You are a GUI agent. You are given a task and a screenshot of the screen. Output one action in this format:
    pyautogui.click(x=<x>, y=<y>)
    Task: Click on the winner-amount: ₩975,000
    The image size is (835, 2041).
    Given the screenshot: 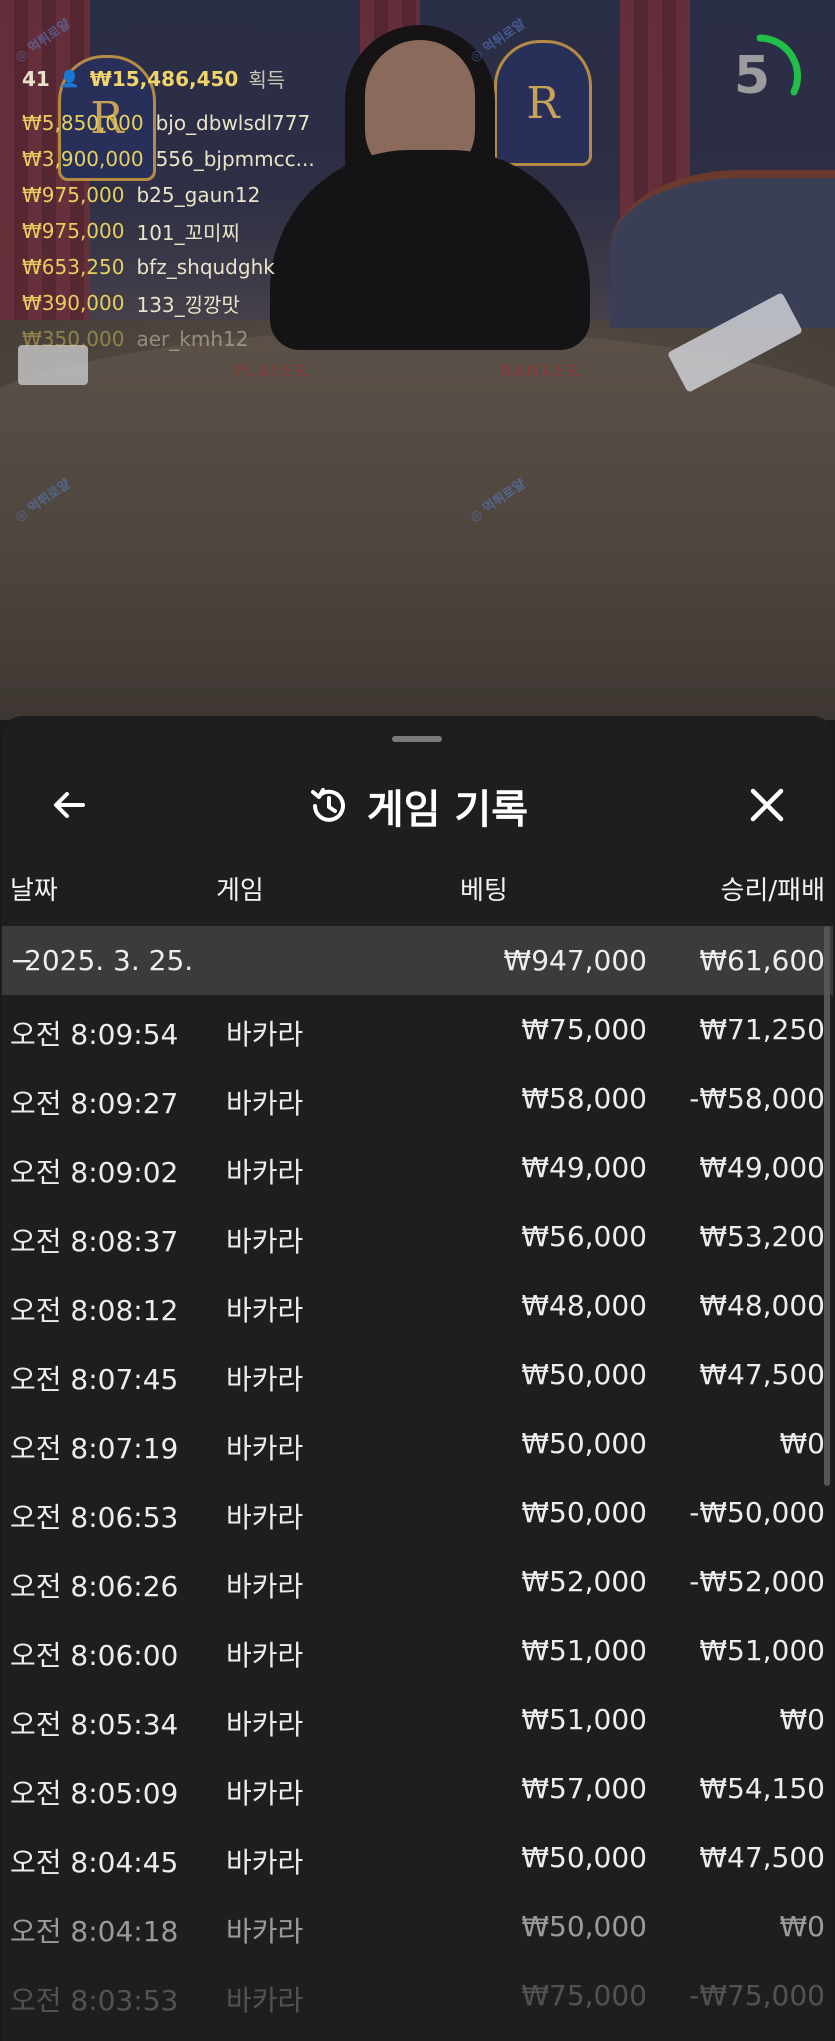 What is the action you would take?
    pyautogui.click(x=73, y=231)
    